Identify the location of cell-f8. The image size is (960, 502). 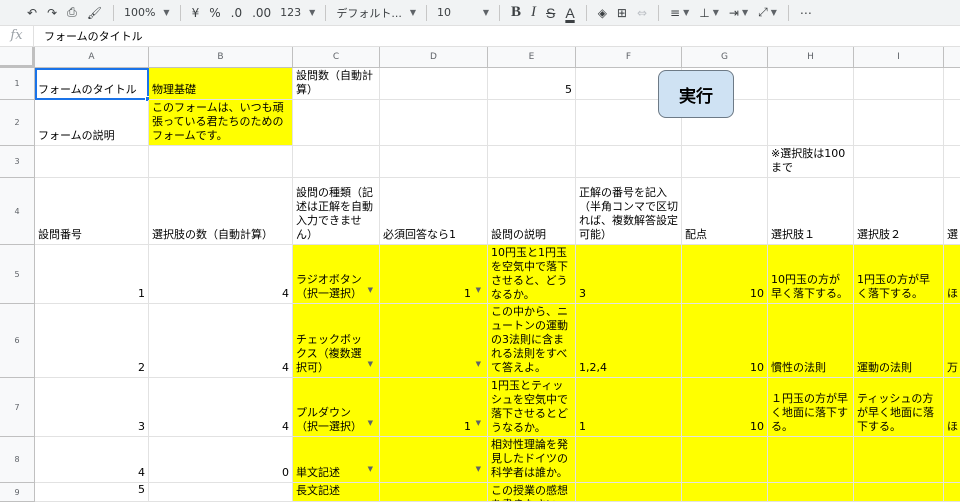
(629, 460).